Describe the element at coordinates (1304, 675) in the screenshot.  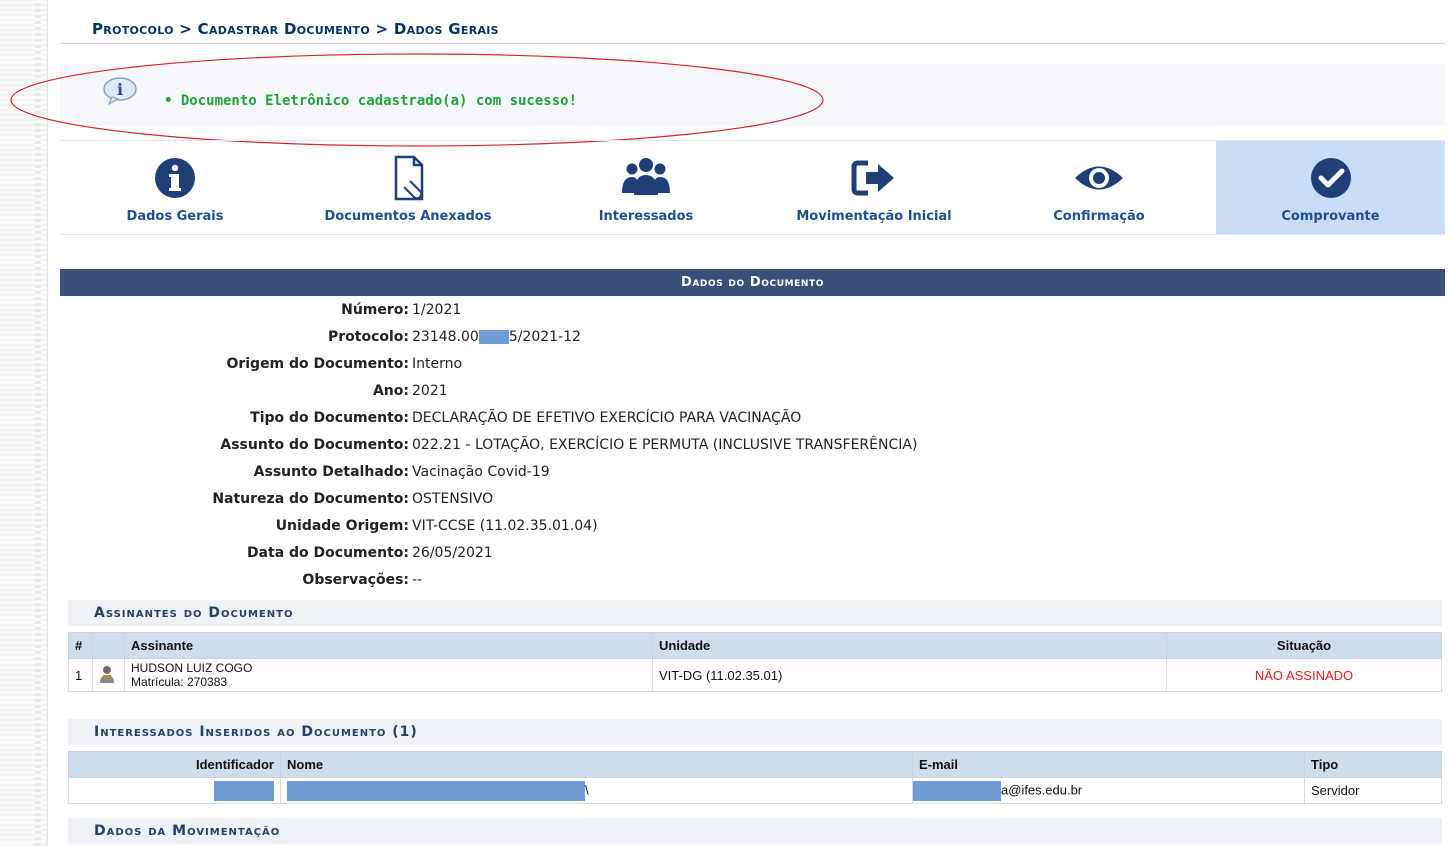
I see `signer-status: NÃO ASSINADO` at that location.